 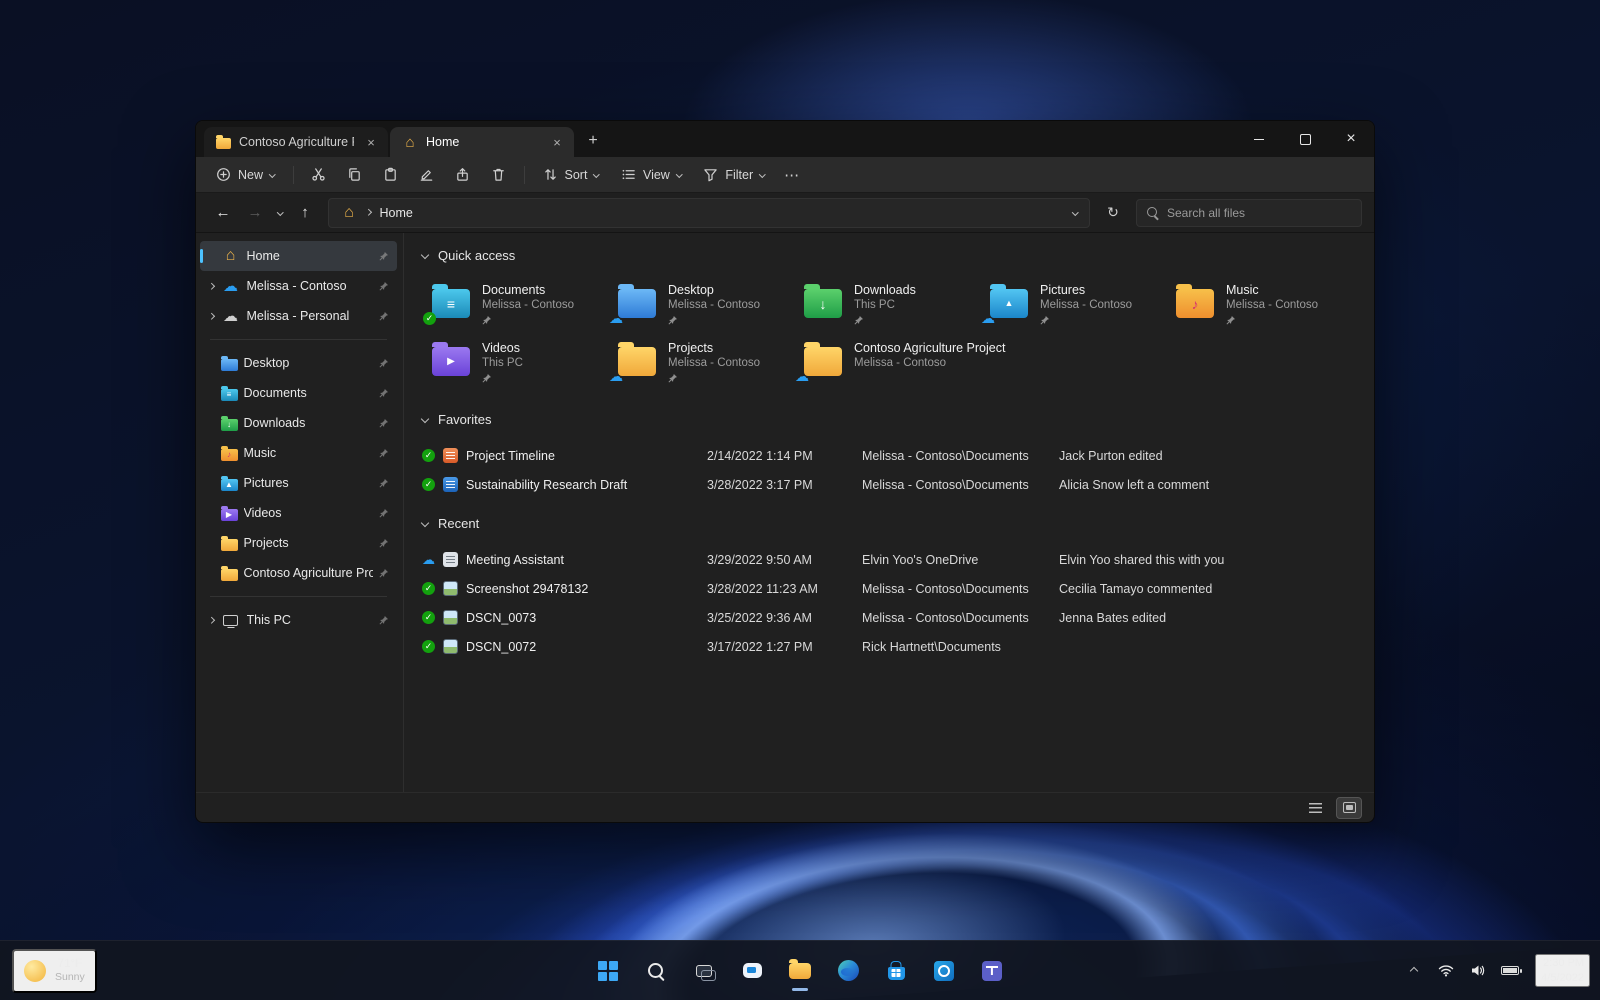 I want to click on sidebar-item: Melissa - Personal, so click(x=298, y=316).